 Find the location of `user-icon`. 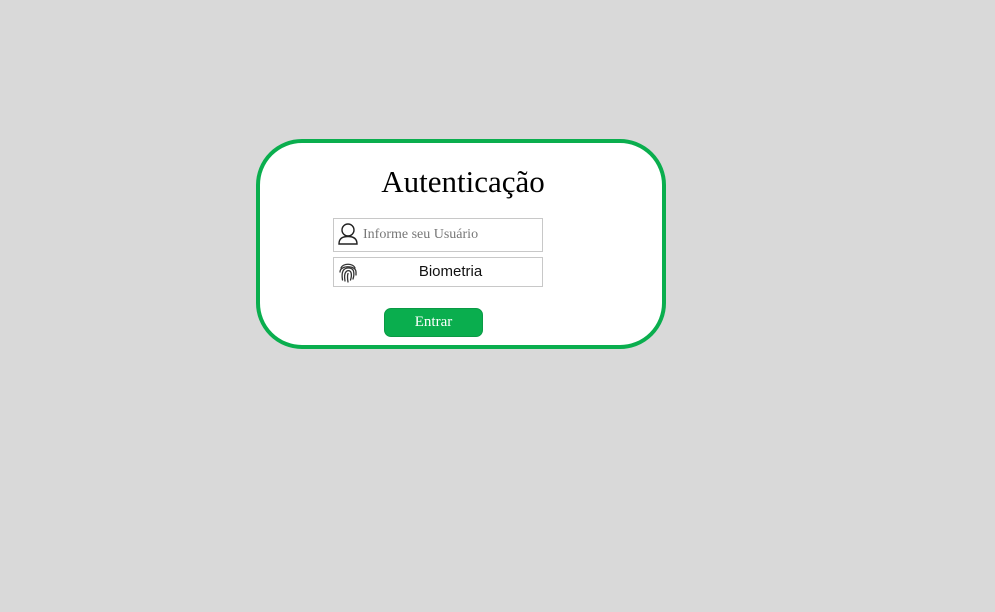

user-icon is located at coordinates (348, 234).